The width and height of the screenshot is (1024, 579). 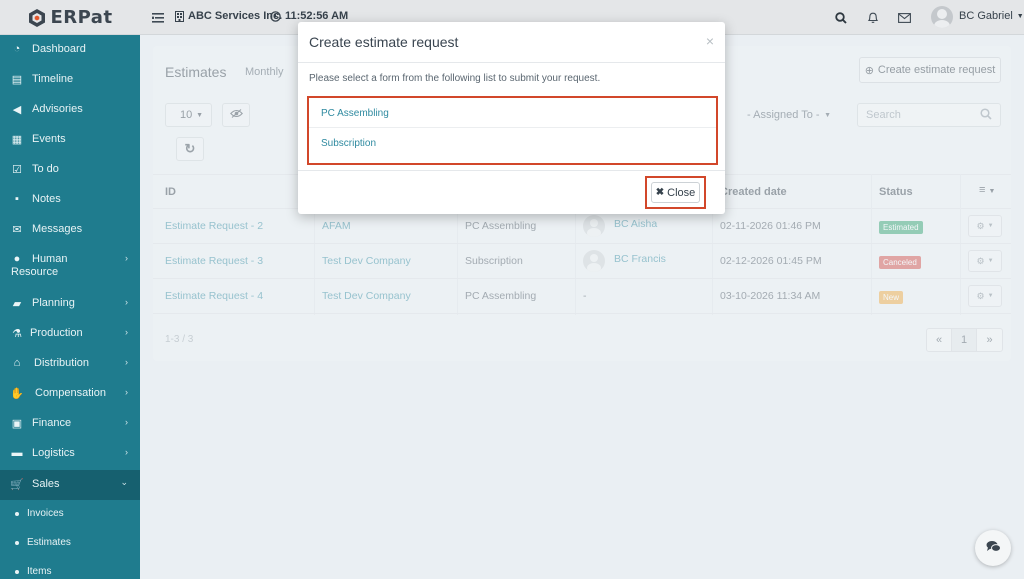 I want to click on page-size-select: 10 ▼, so click(x=188, y=115).